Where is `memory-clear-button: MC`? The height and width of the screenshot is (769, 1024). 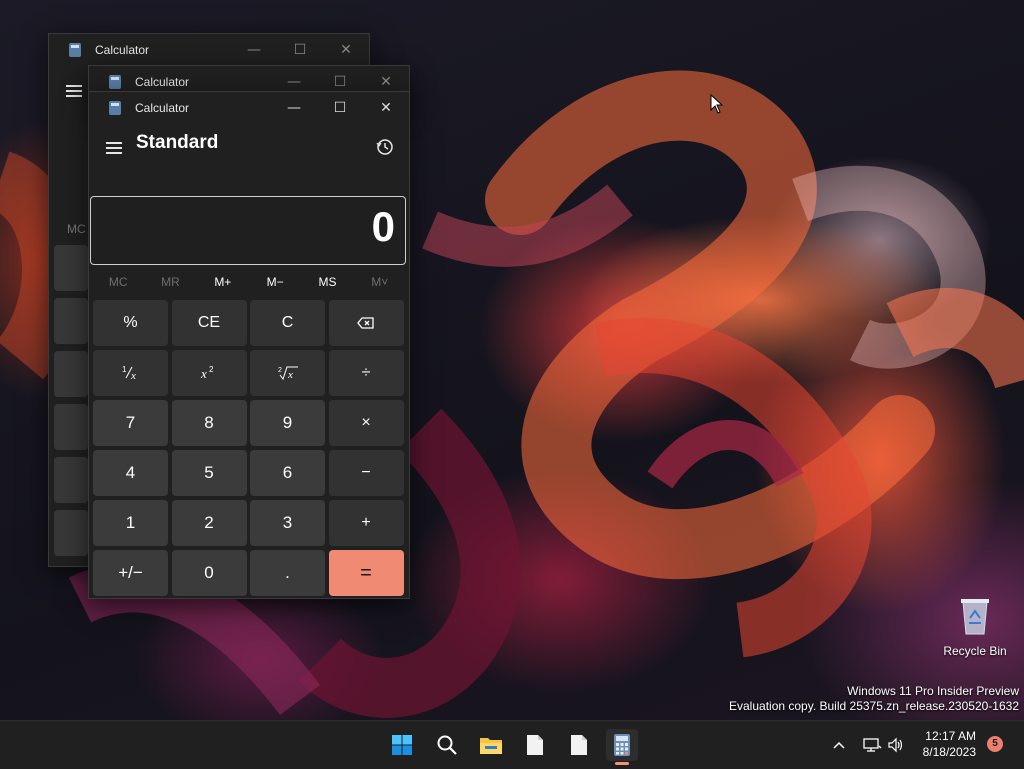
memory-clear-button: MC is located at coordinates (118, 282).